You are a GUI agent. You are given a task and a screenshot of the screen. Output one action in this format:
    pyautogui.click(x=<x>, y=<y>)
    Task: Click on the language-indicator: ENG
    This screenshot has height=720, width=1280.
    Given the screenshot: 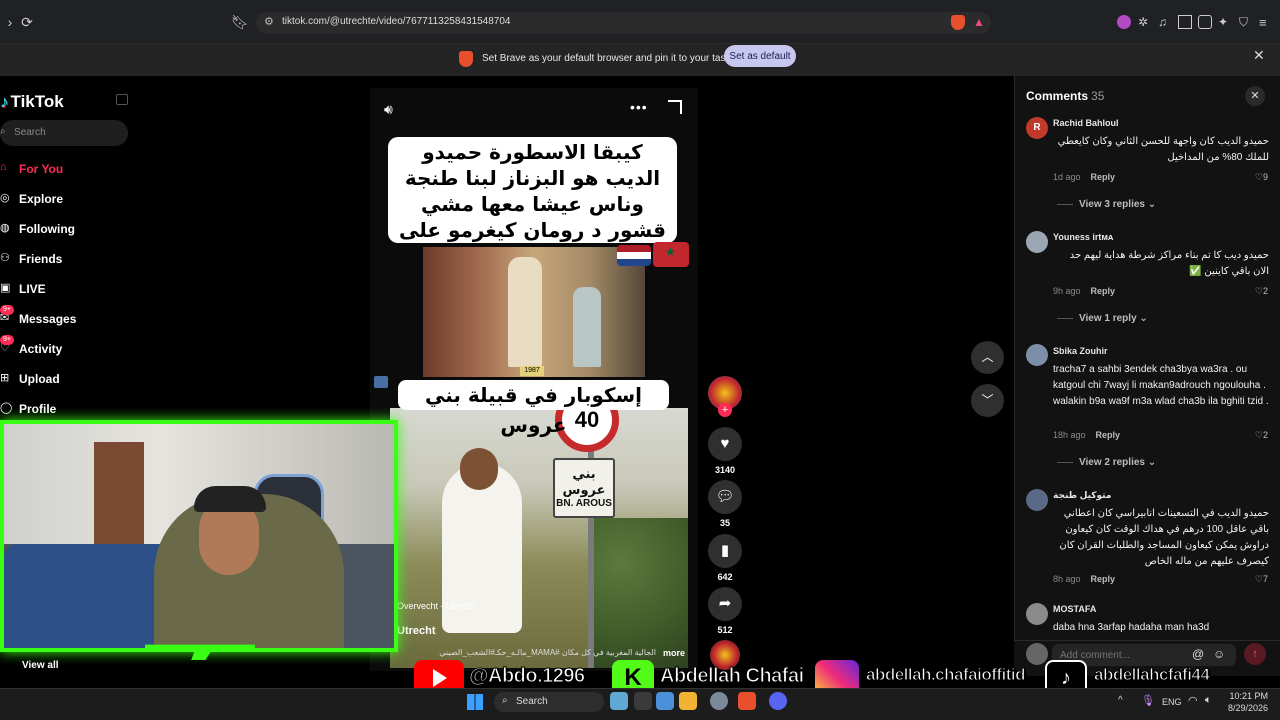 What is the action you would take?
    pyautogui.click(x=1172, y=702)
    